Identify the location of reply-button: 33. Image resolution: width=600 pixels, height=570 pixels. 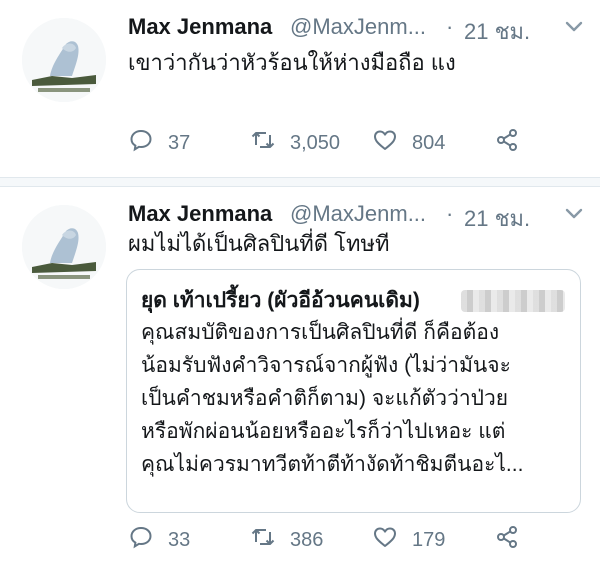
(159, 540).